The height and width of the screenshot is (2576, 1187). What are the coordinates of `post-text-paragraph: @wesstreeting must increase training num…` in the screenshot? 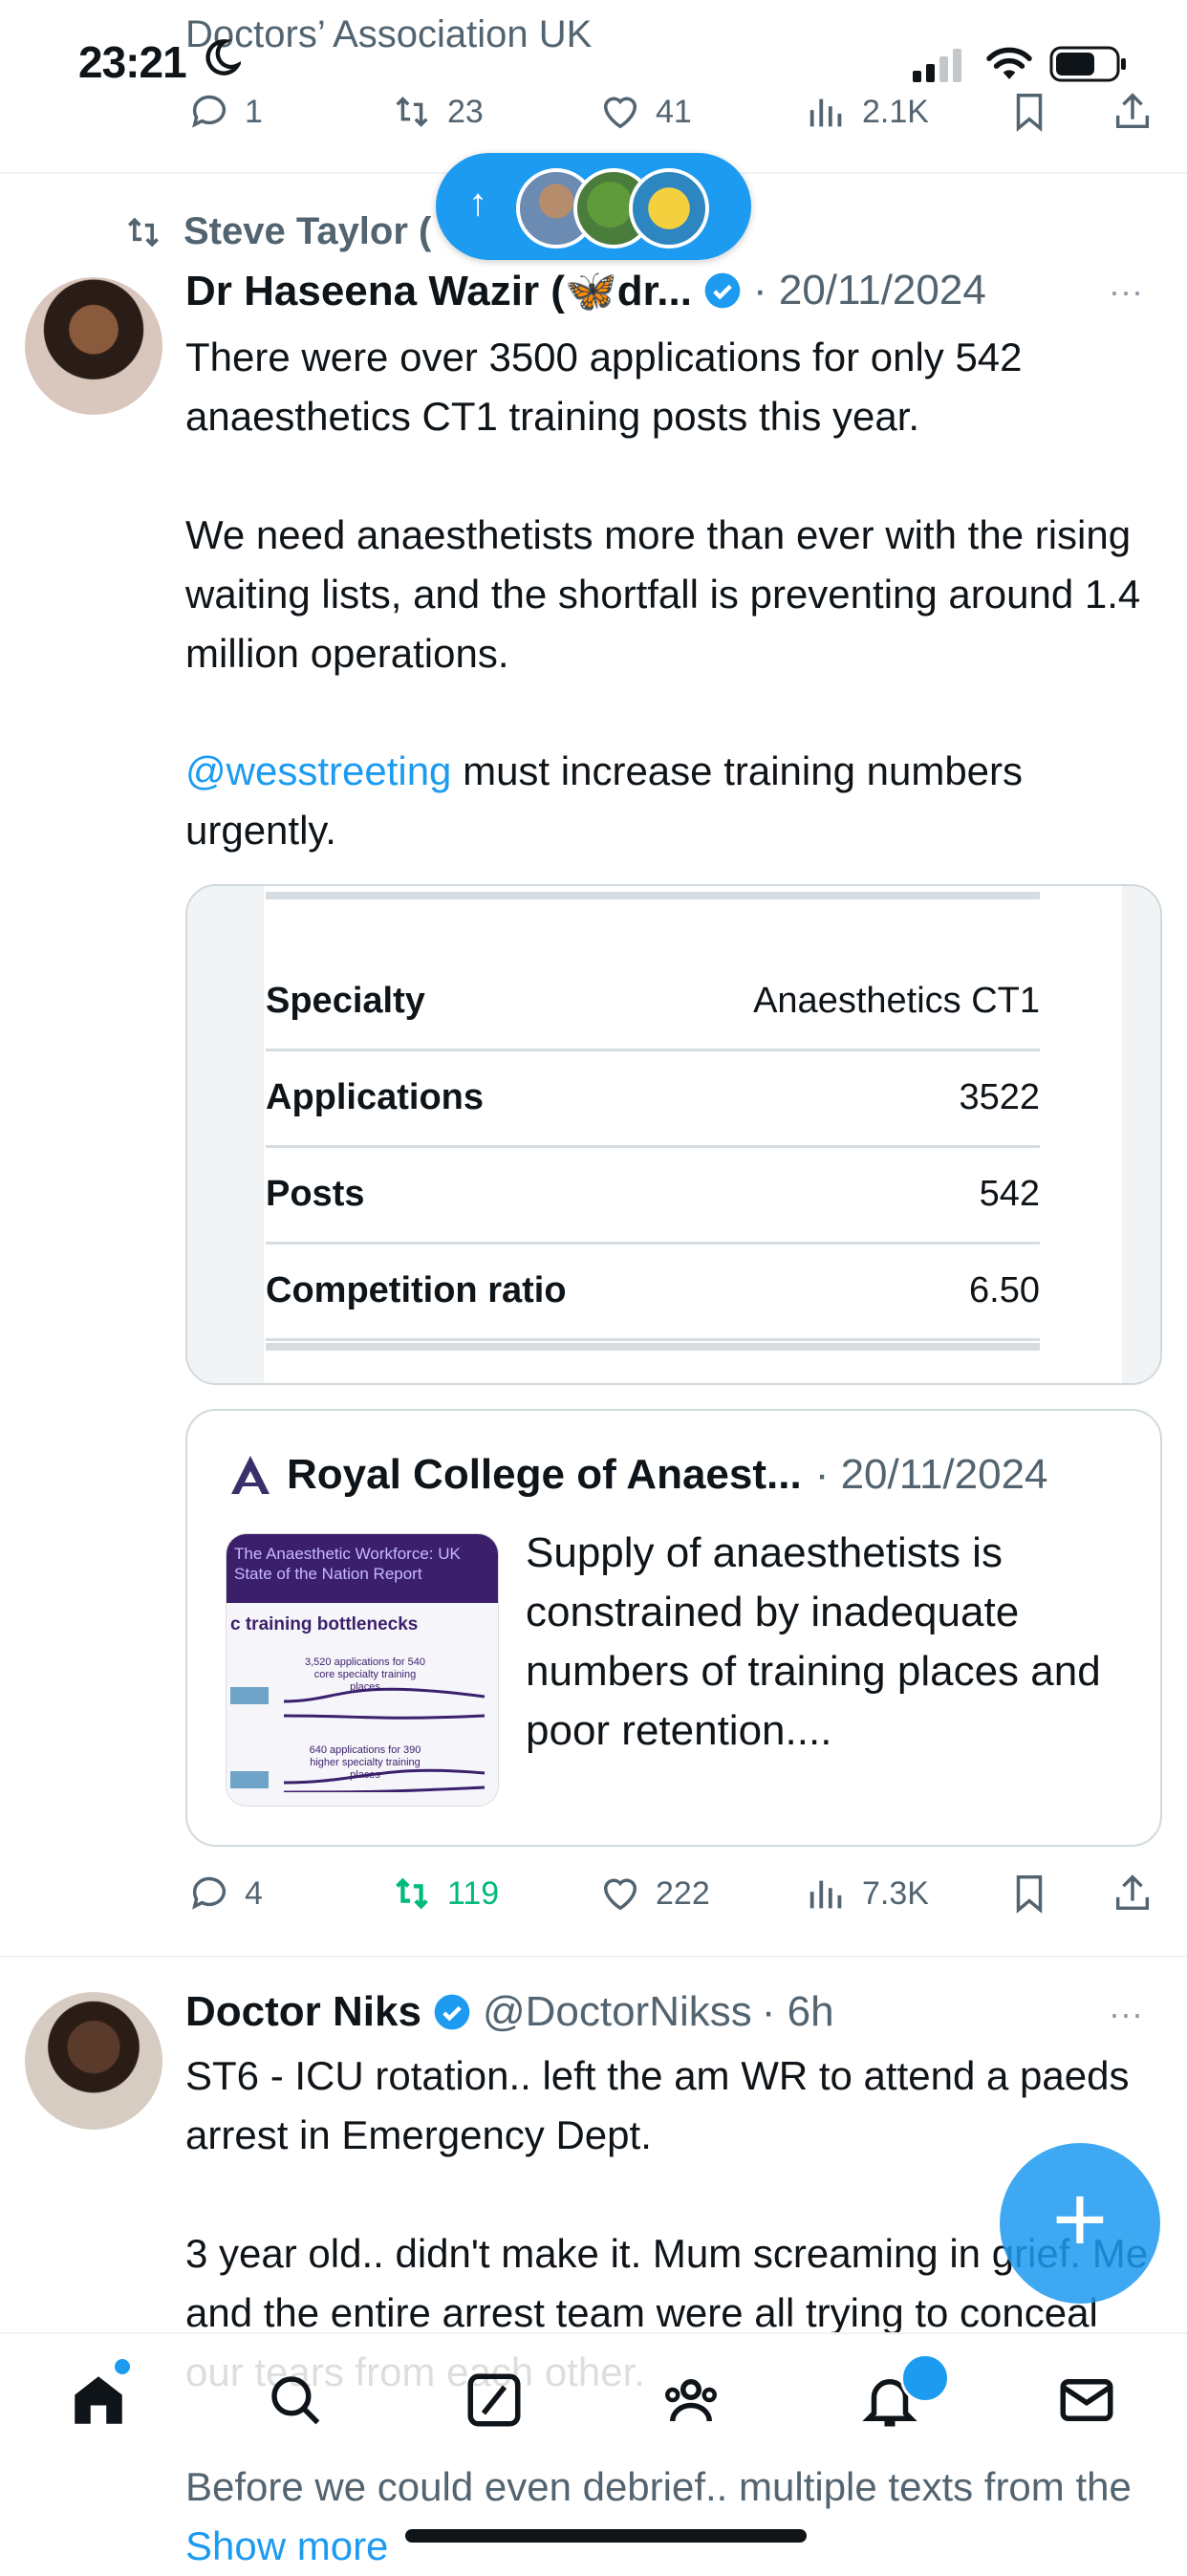 It's located at (672, 801).